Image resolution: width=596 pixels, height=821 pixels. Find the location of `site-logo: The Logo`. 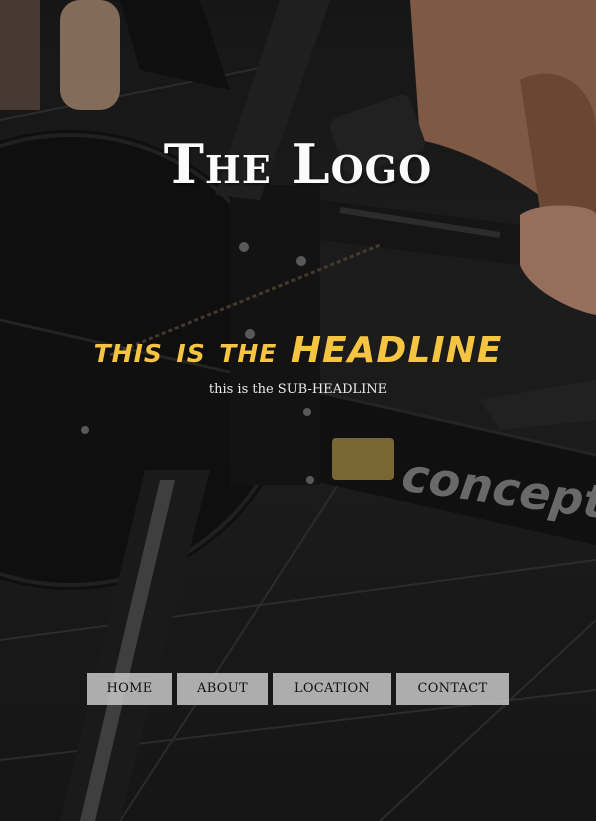

site-logo: The Logo is located at coordinates (298, 164).